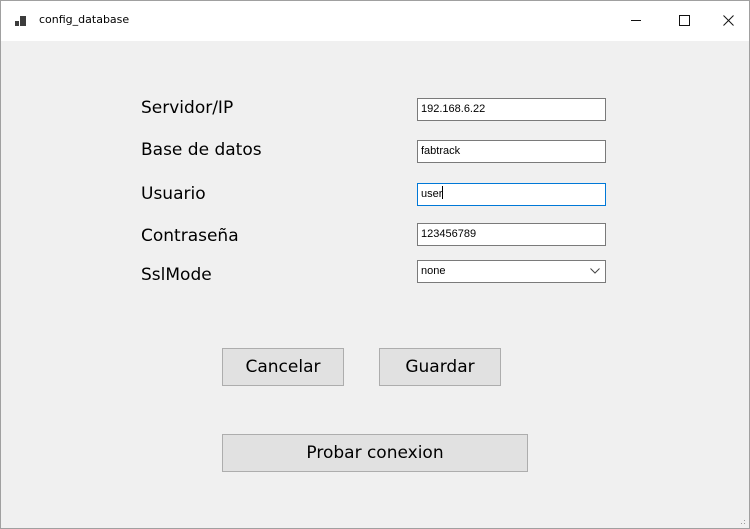 Image resolution: width=750 pixels, height=529 pixels. Describe the element at coordinates (511, 194) in the screenshot. I see `user-input: user` at that location.